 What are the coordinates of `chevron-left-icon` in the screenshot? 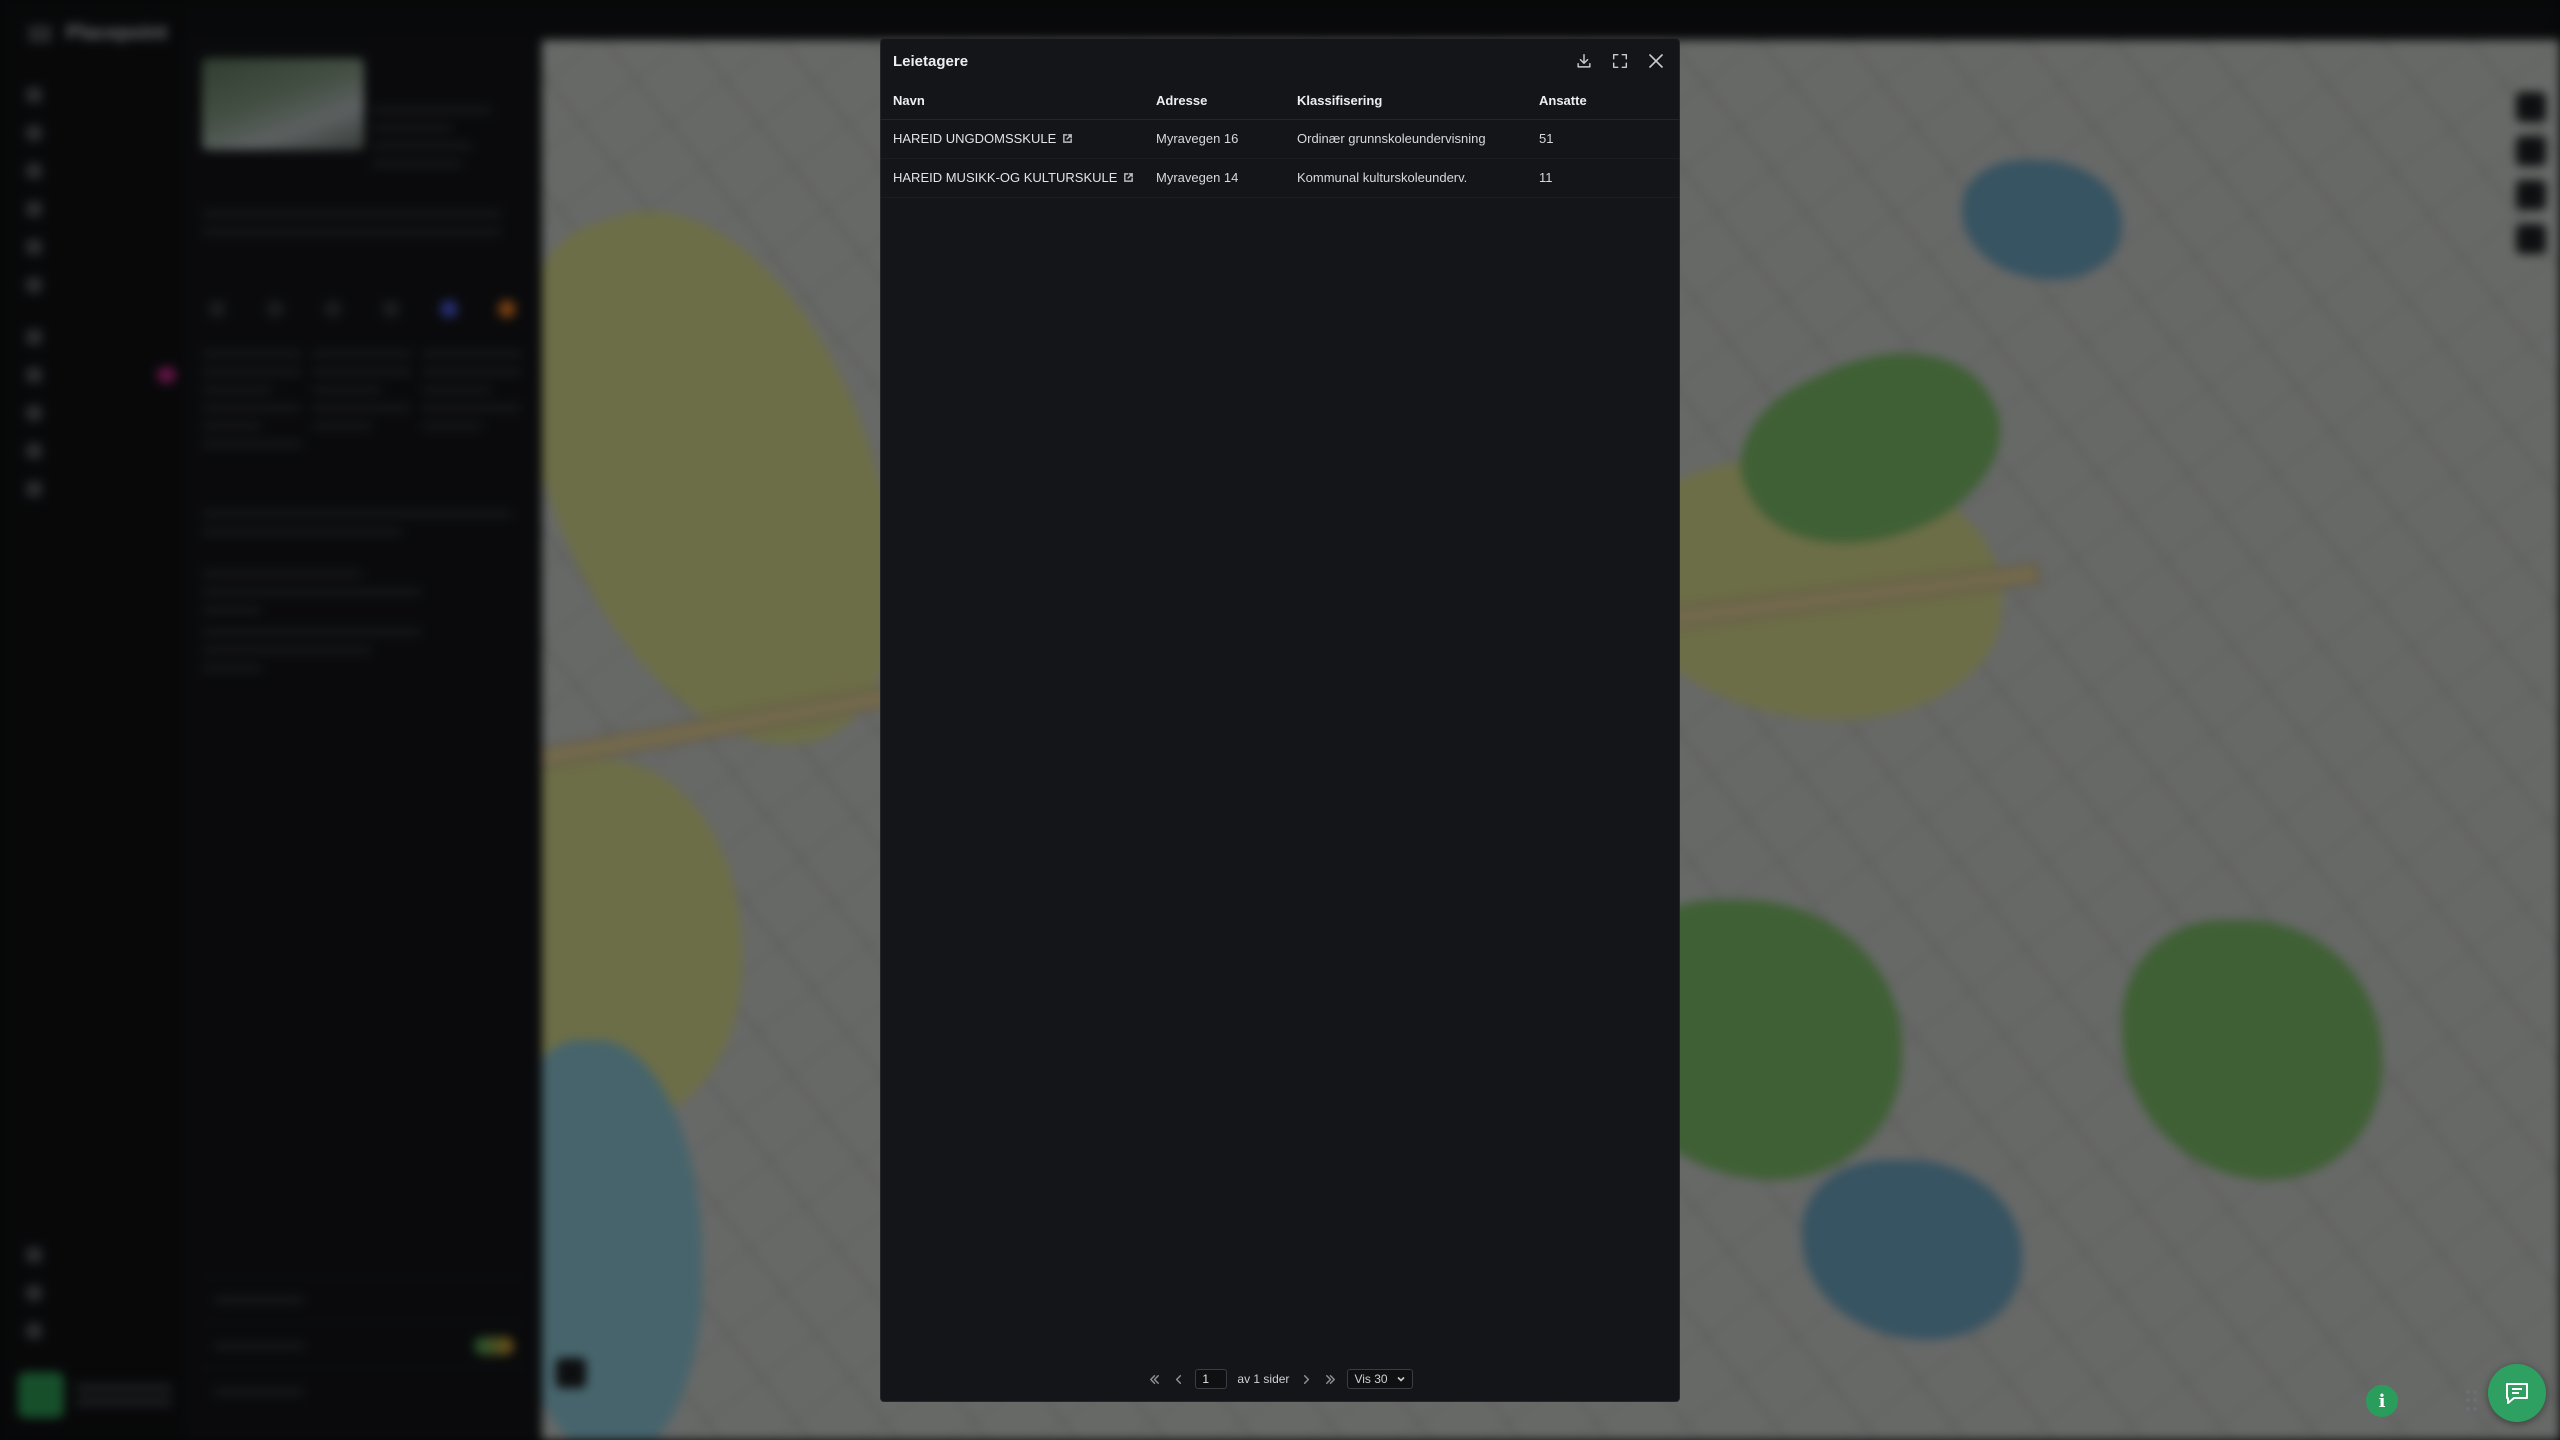 It's located at (1178, 1379).